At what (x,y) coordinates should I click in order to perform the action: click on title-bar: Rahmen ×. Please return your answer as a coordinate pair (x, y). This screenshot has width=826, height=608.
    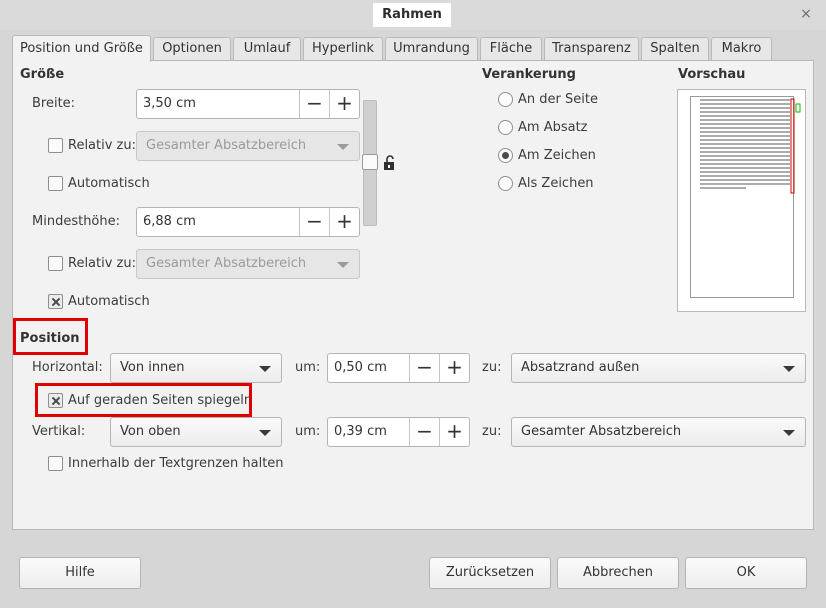
    Looking at the image, I should click on (413, 15).